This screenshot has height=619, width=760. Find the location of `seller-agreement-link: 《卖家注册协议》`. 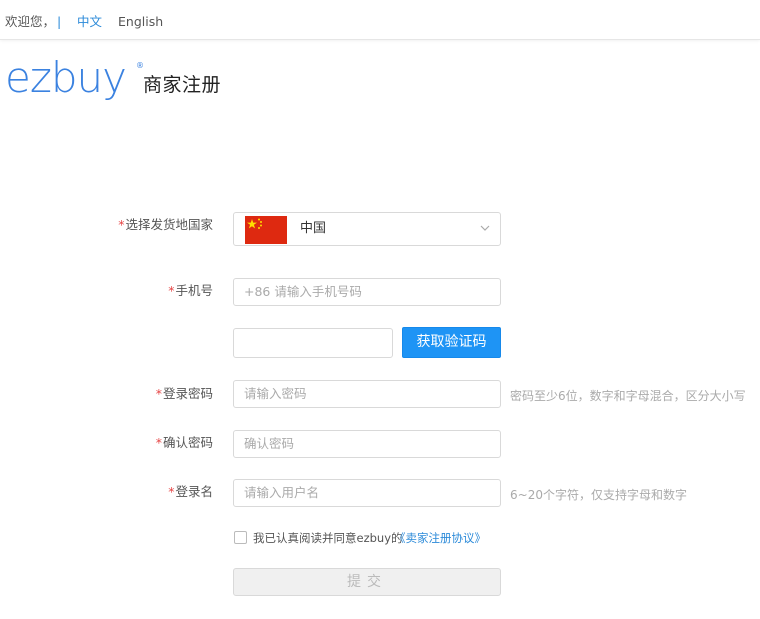

seller-agreement-link: 《卖家注册协议》 is located at coordinates (440, 538).